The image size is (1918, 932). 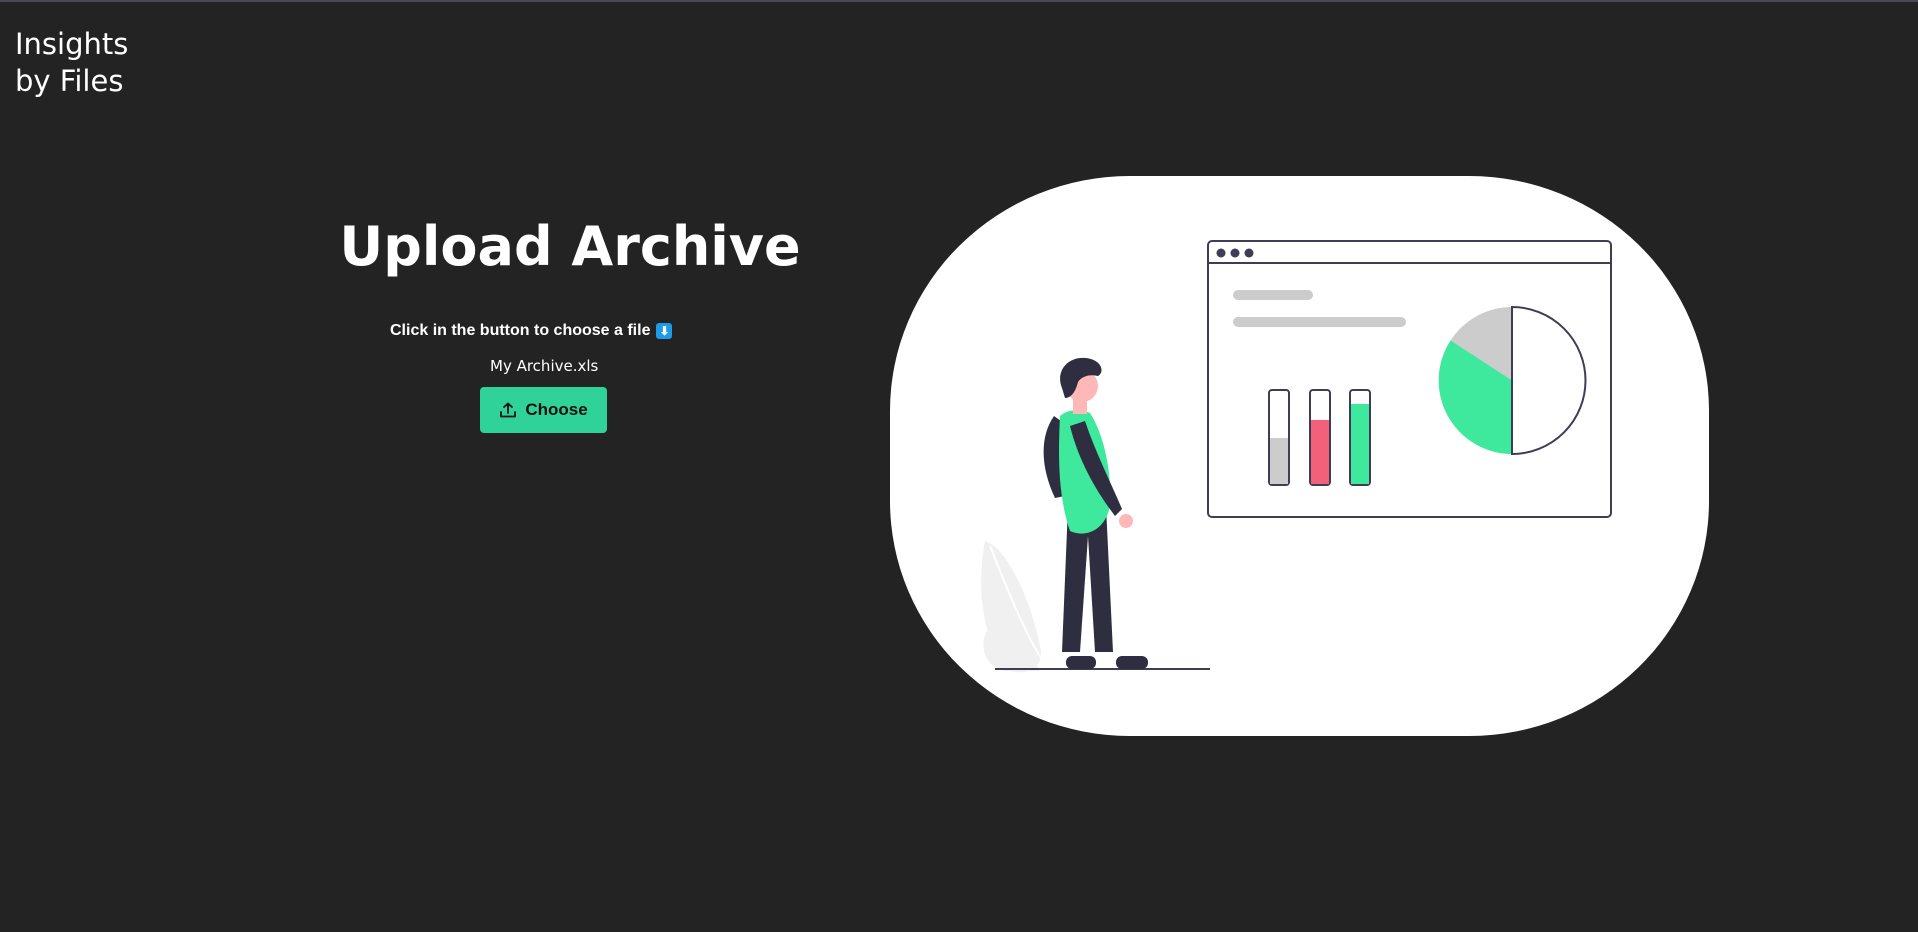 What do you see at coordinates (69, 81) in the screenshot?
I see `brand-line-2: by Files` at bounding box center [69, 81].